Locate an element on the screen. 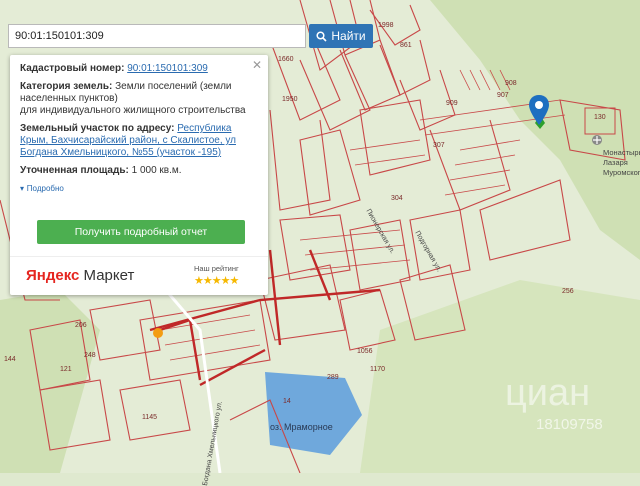 This screenshot has height=486, width=640. ad-banner: Яндекс Маркет Наш рейтинг ★★★★★ is located at coordinates (139, 275).